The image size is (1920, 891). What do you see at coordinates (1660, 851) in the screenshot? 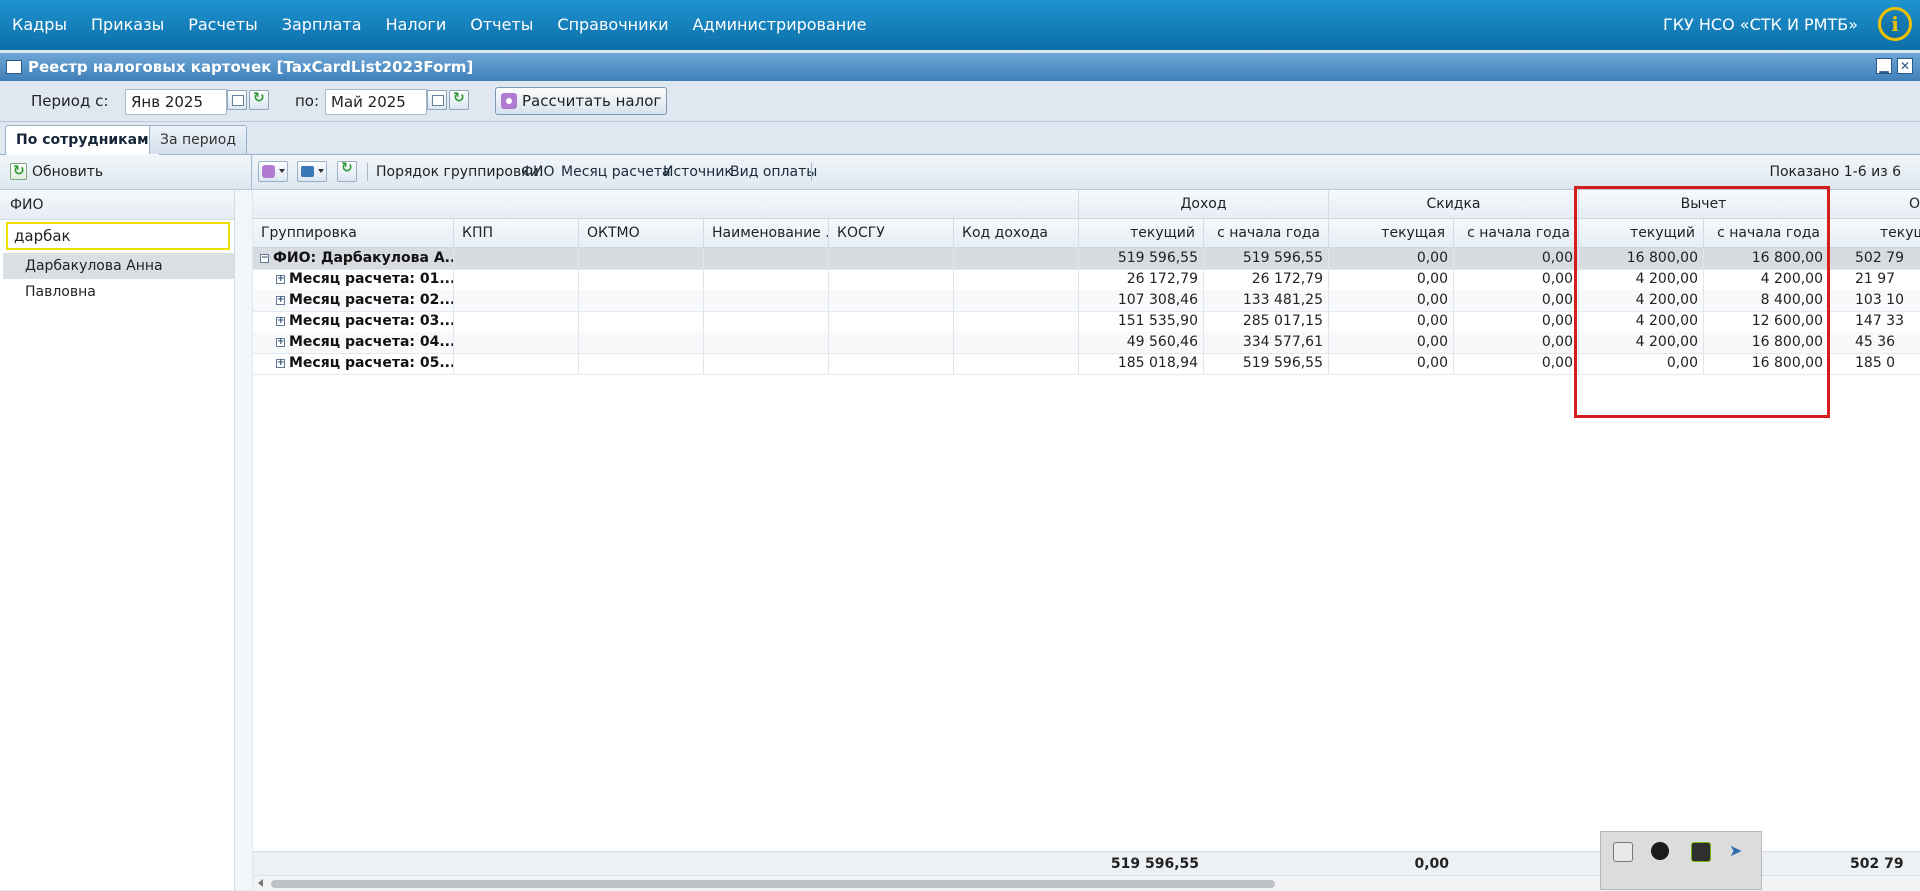
I see `security-icon` at bounding box center [1660, 851].